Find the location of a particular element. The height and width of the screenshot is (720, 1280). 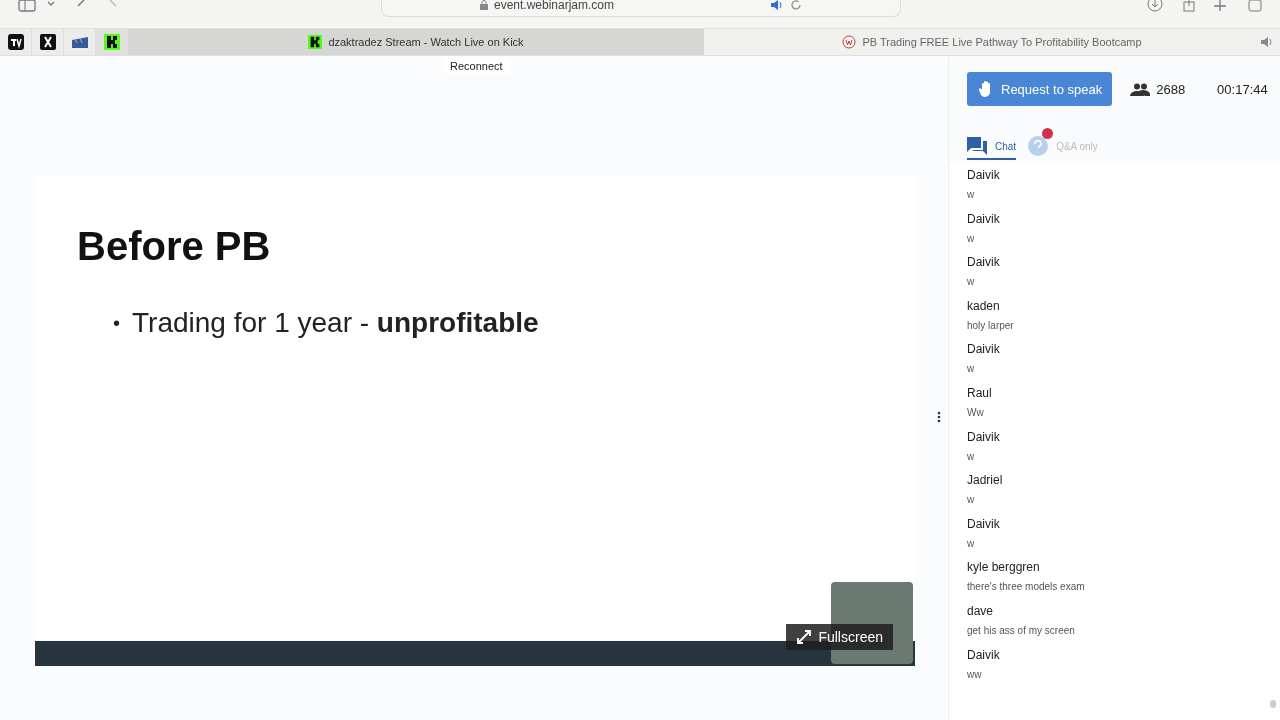

chat-icon is located at coordinates (977, 146).